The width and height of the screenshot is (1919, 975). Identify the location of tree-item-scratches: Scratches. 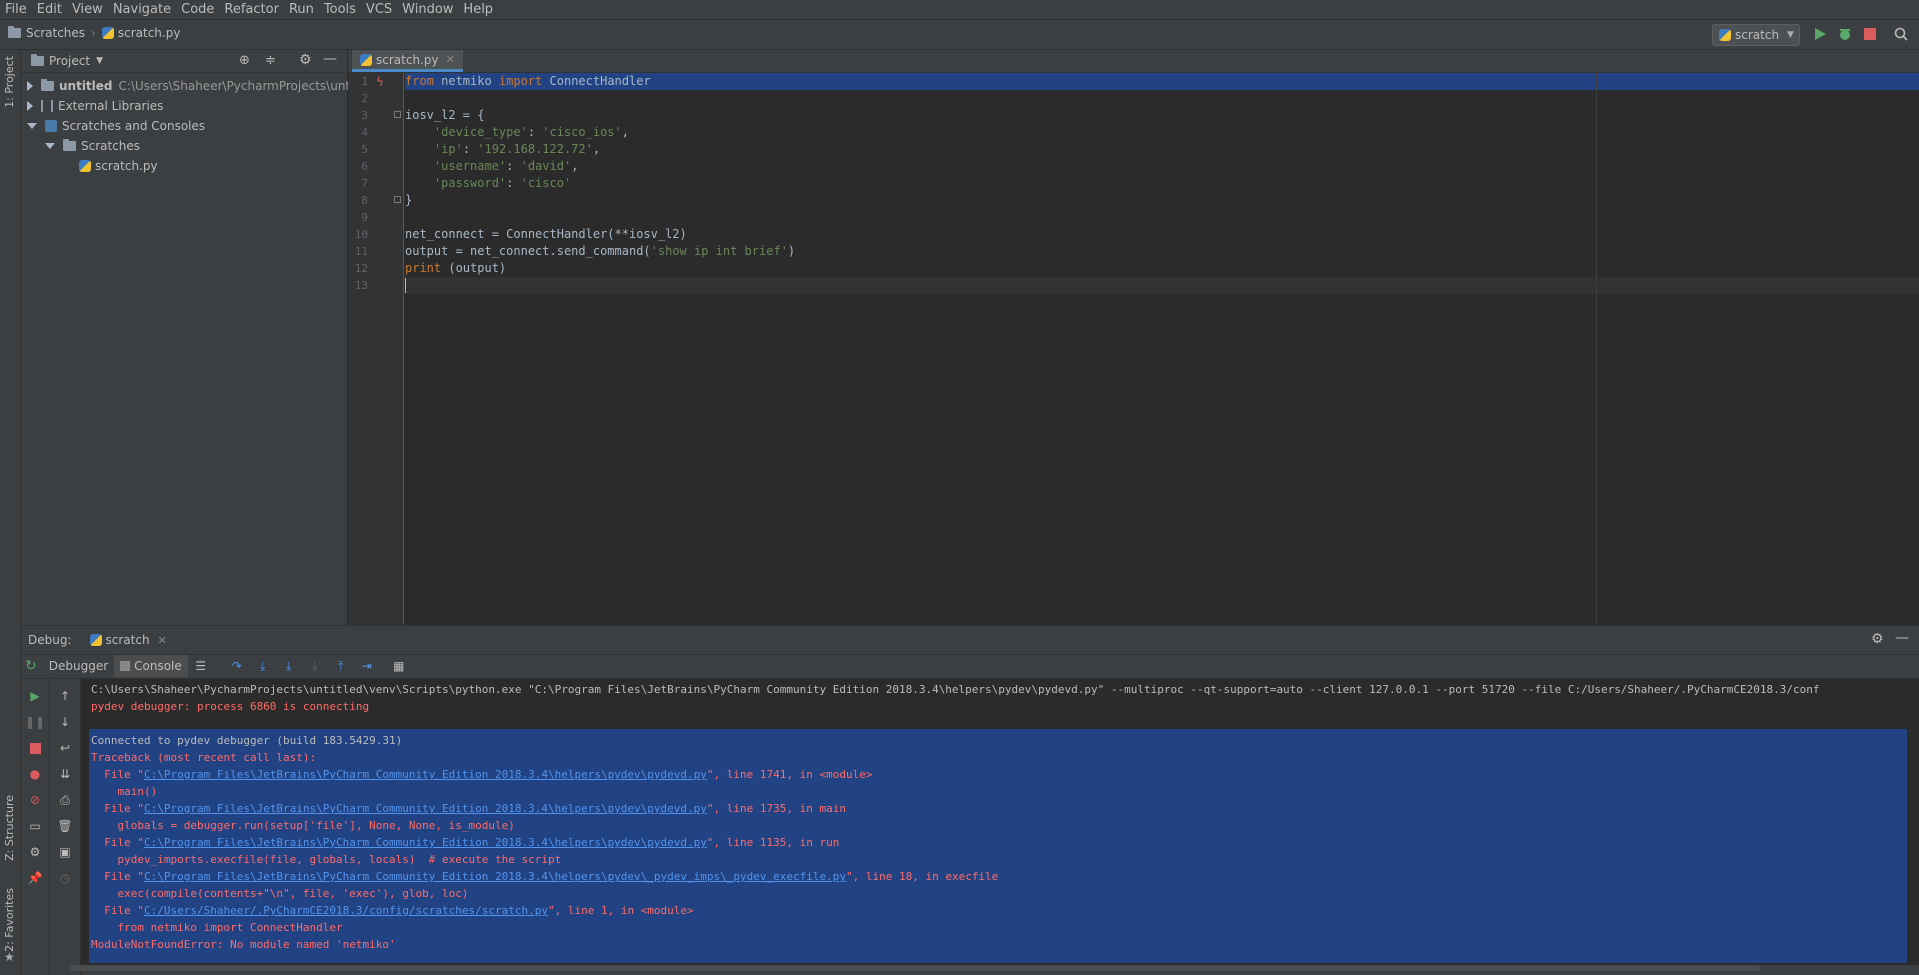
(92, 146).